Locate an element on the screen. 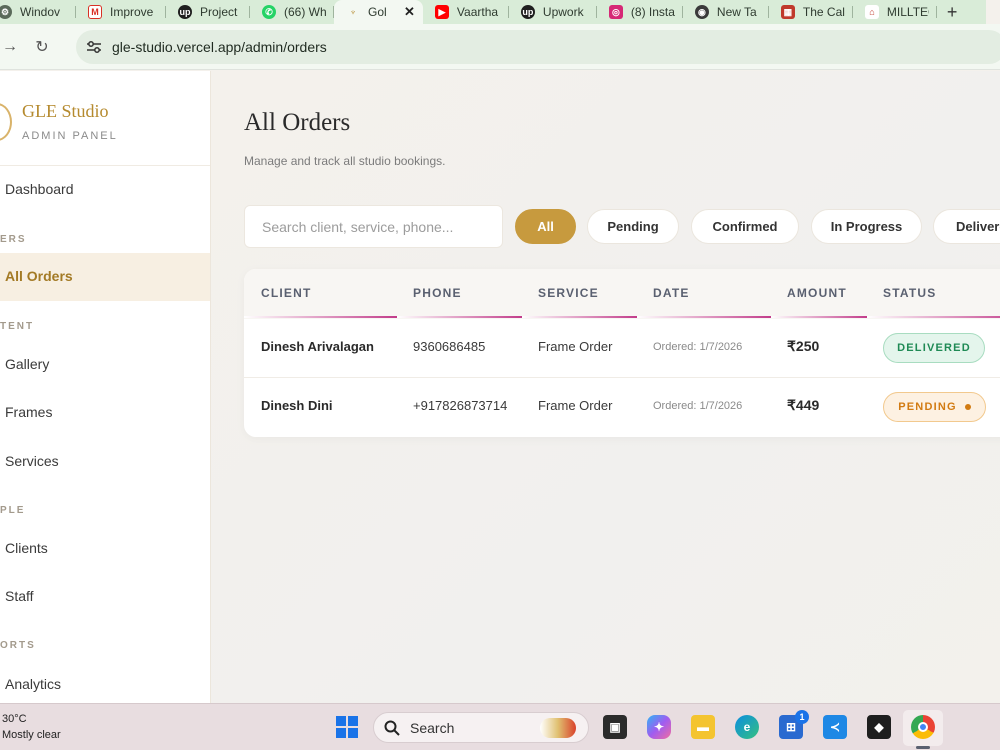 Image resolution: width=1000 pixels, height=750 pixels. dropdown-dot-icon is located at coordinates (967, 407).